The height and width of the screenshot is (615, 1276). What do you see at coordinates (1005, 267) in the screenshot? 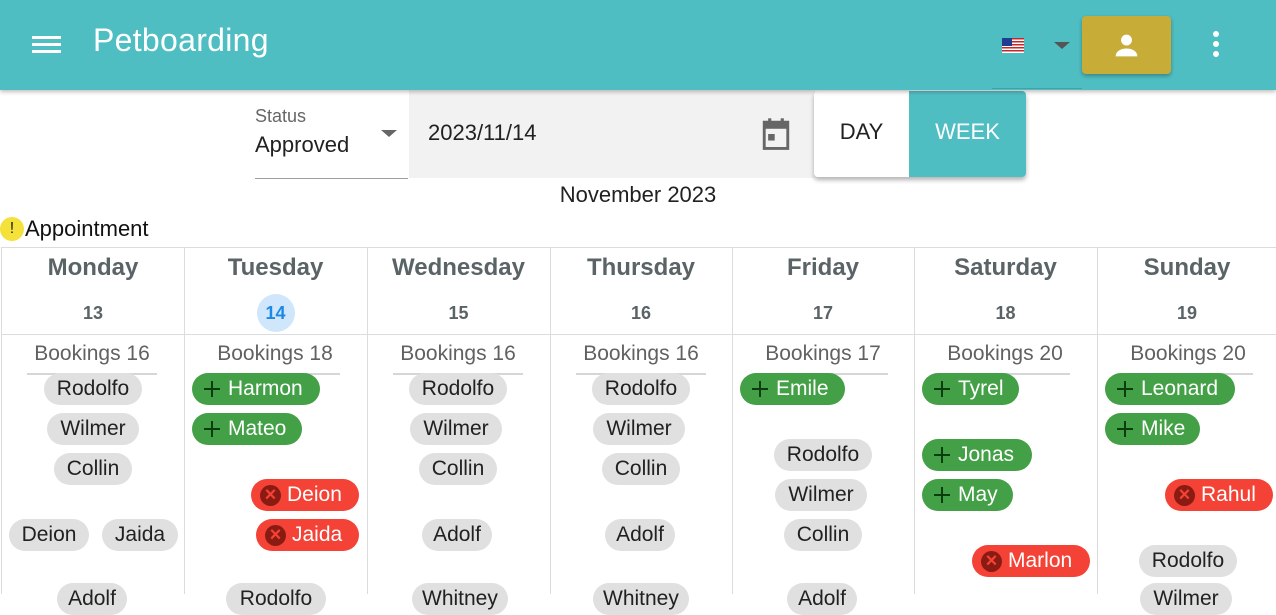
I see `day-name: Saturday` at bounding box center [1005, 267].